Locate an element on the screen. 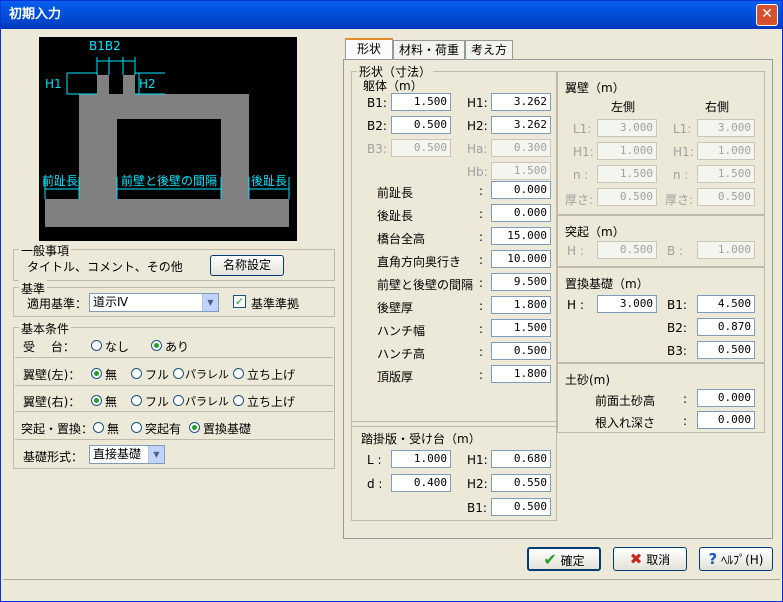 This screenshot has height=602, width=783. replace-b1-label: B1: is located at coordinates (677, 305).